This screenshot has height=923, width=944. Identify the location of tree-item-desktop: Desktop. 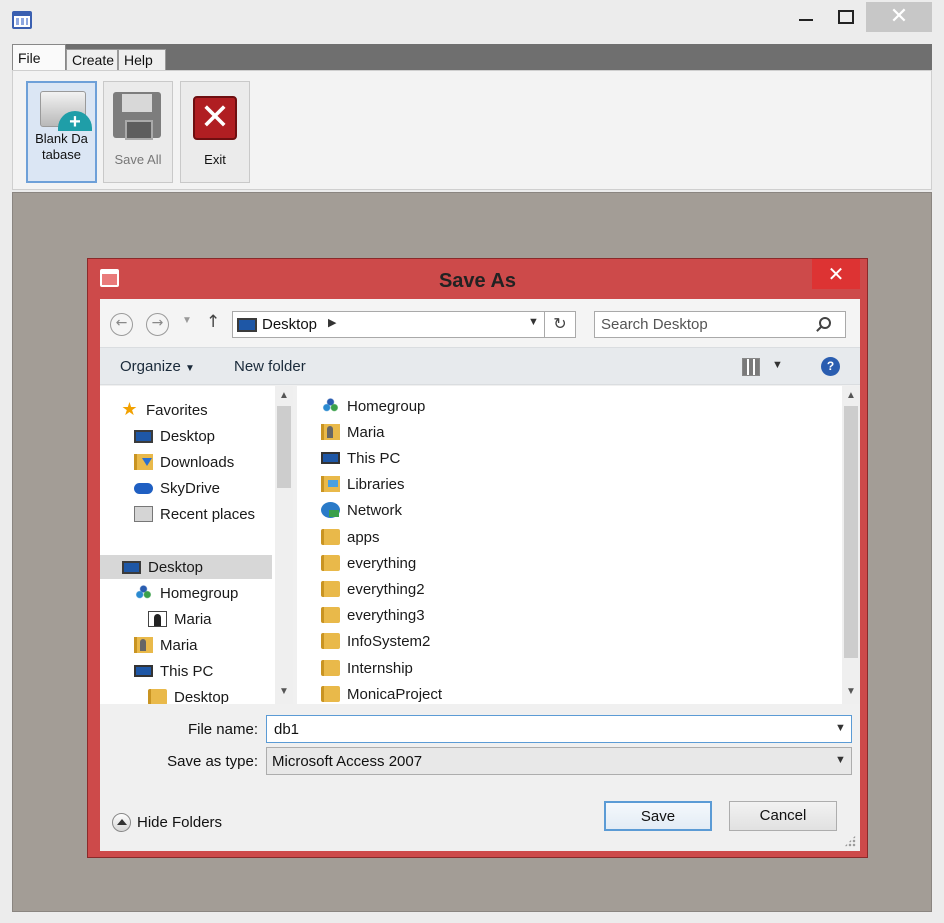
(204, 436).